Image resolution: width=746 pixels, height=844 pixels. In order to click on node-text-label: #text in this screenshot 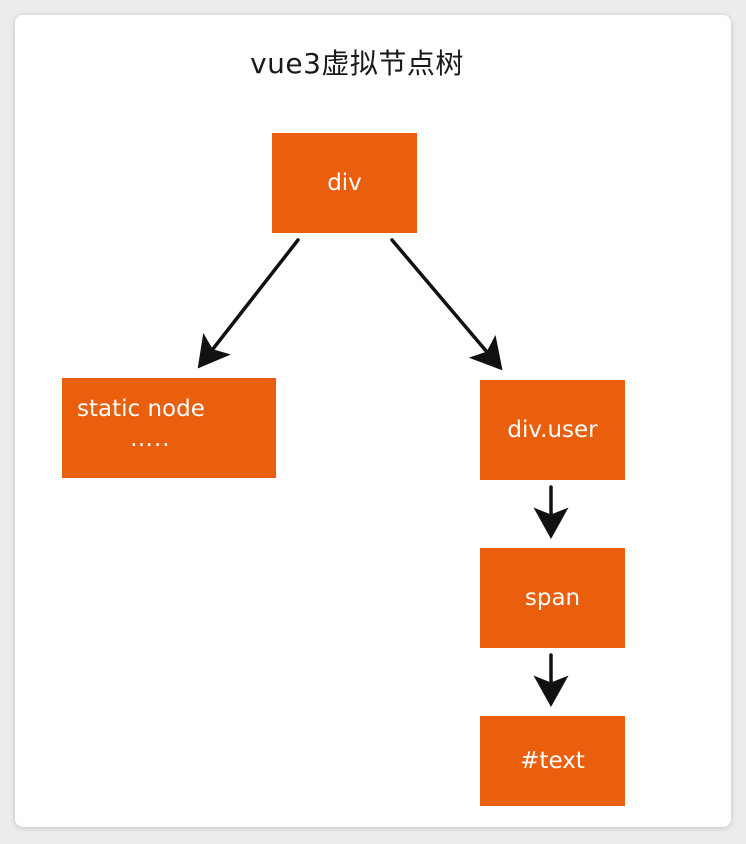, I will do `click(552, 761)`.